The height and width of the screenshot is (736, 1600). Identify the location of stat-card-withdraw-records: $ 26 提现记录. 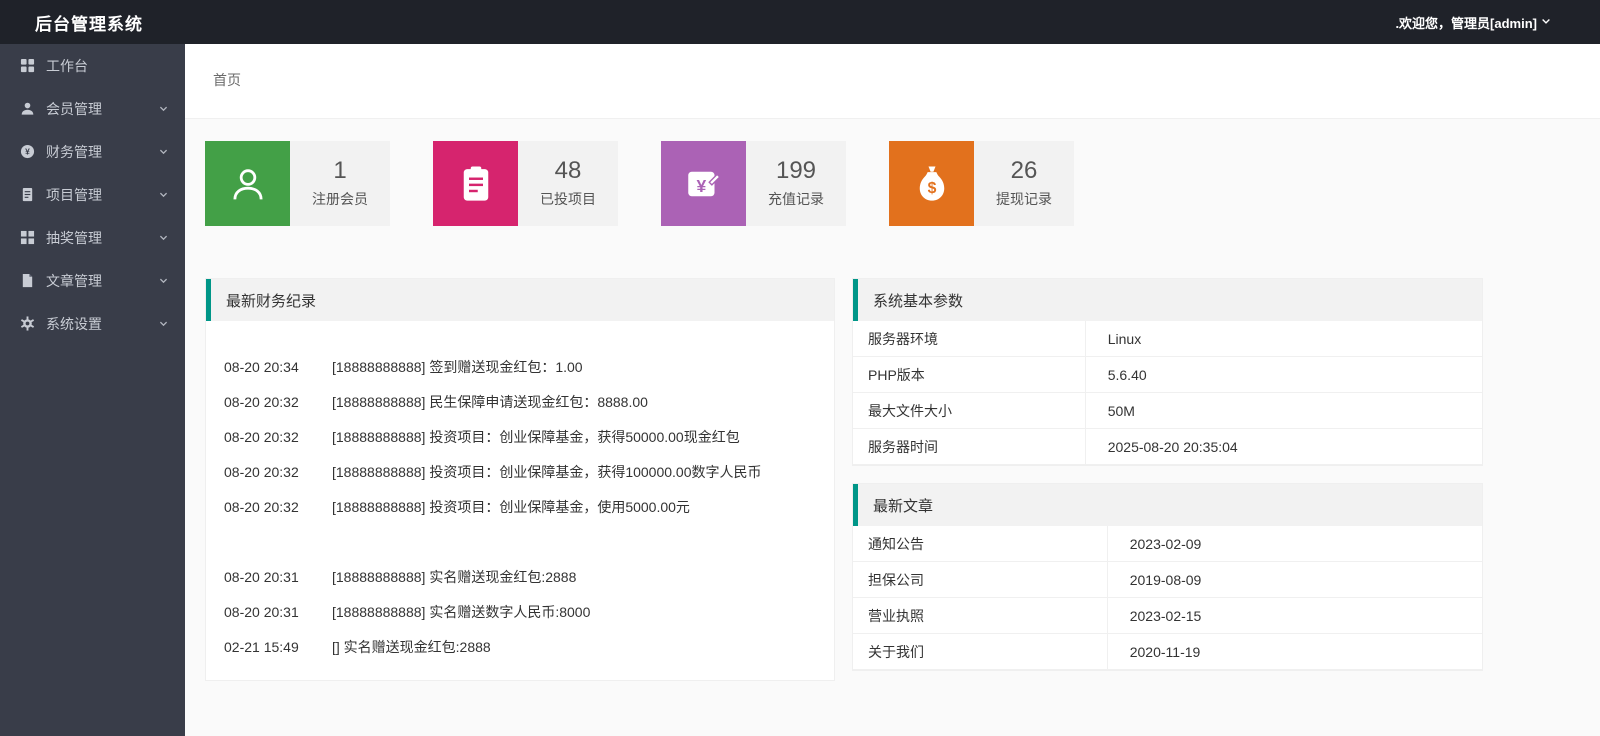
(981, 183).